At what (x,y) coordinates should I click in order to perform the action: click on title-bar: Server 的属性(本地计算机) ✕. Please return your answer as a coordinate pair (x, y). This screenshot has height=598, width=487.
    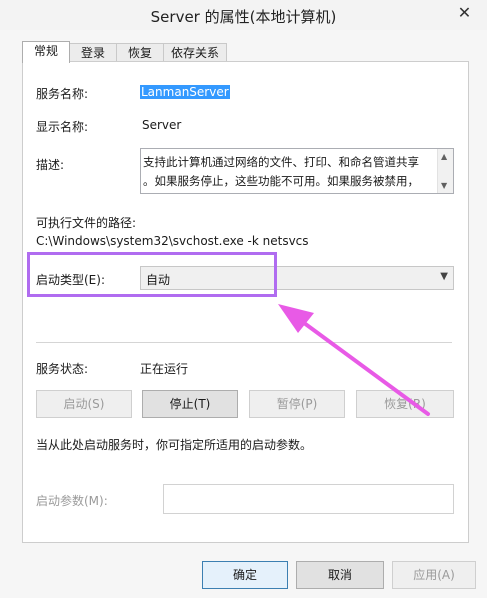
    Looking at the image, I should click on (243, 15).